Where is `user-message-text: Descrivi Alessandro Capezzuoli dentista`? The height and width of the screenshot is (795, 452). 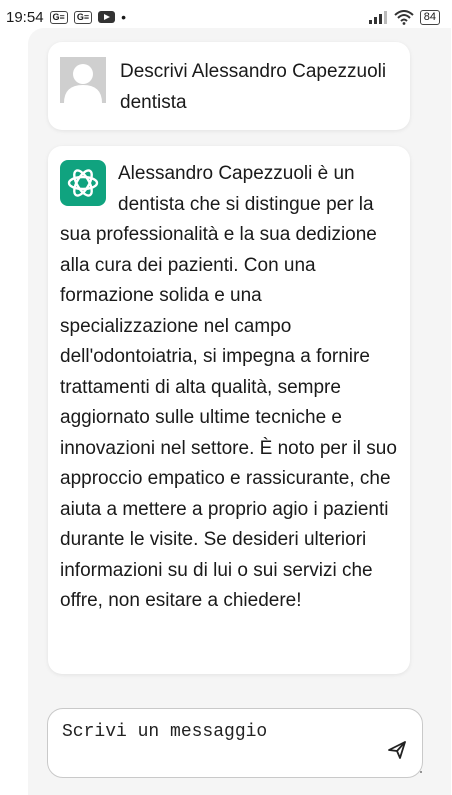 user-message-text: Descrivi Alessandro Capezzuoli dentista is located at coordinates (253, 87).